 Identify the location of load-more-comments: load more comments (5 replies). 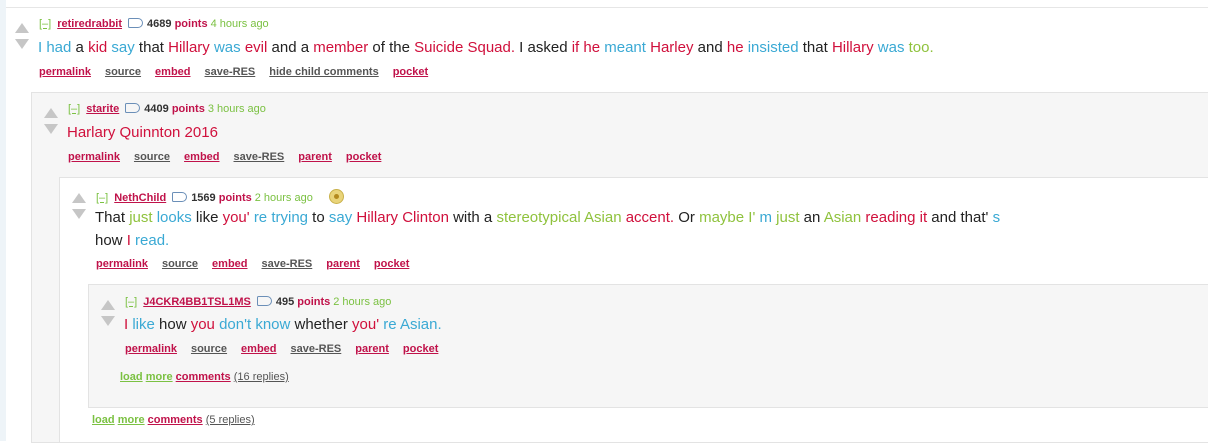
(173, 420).